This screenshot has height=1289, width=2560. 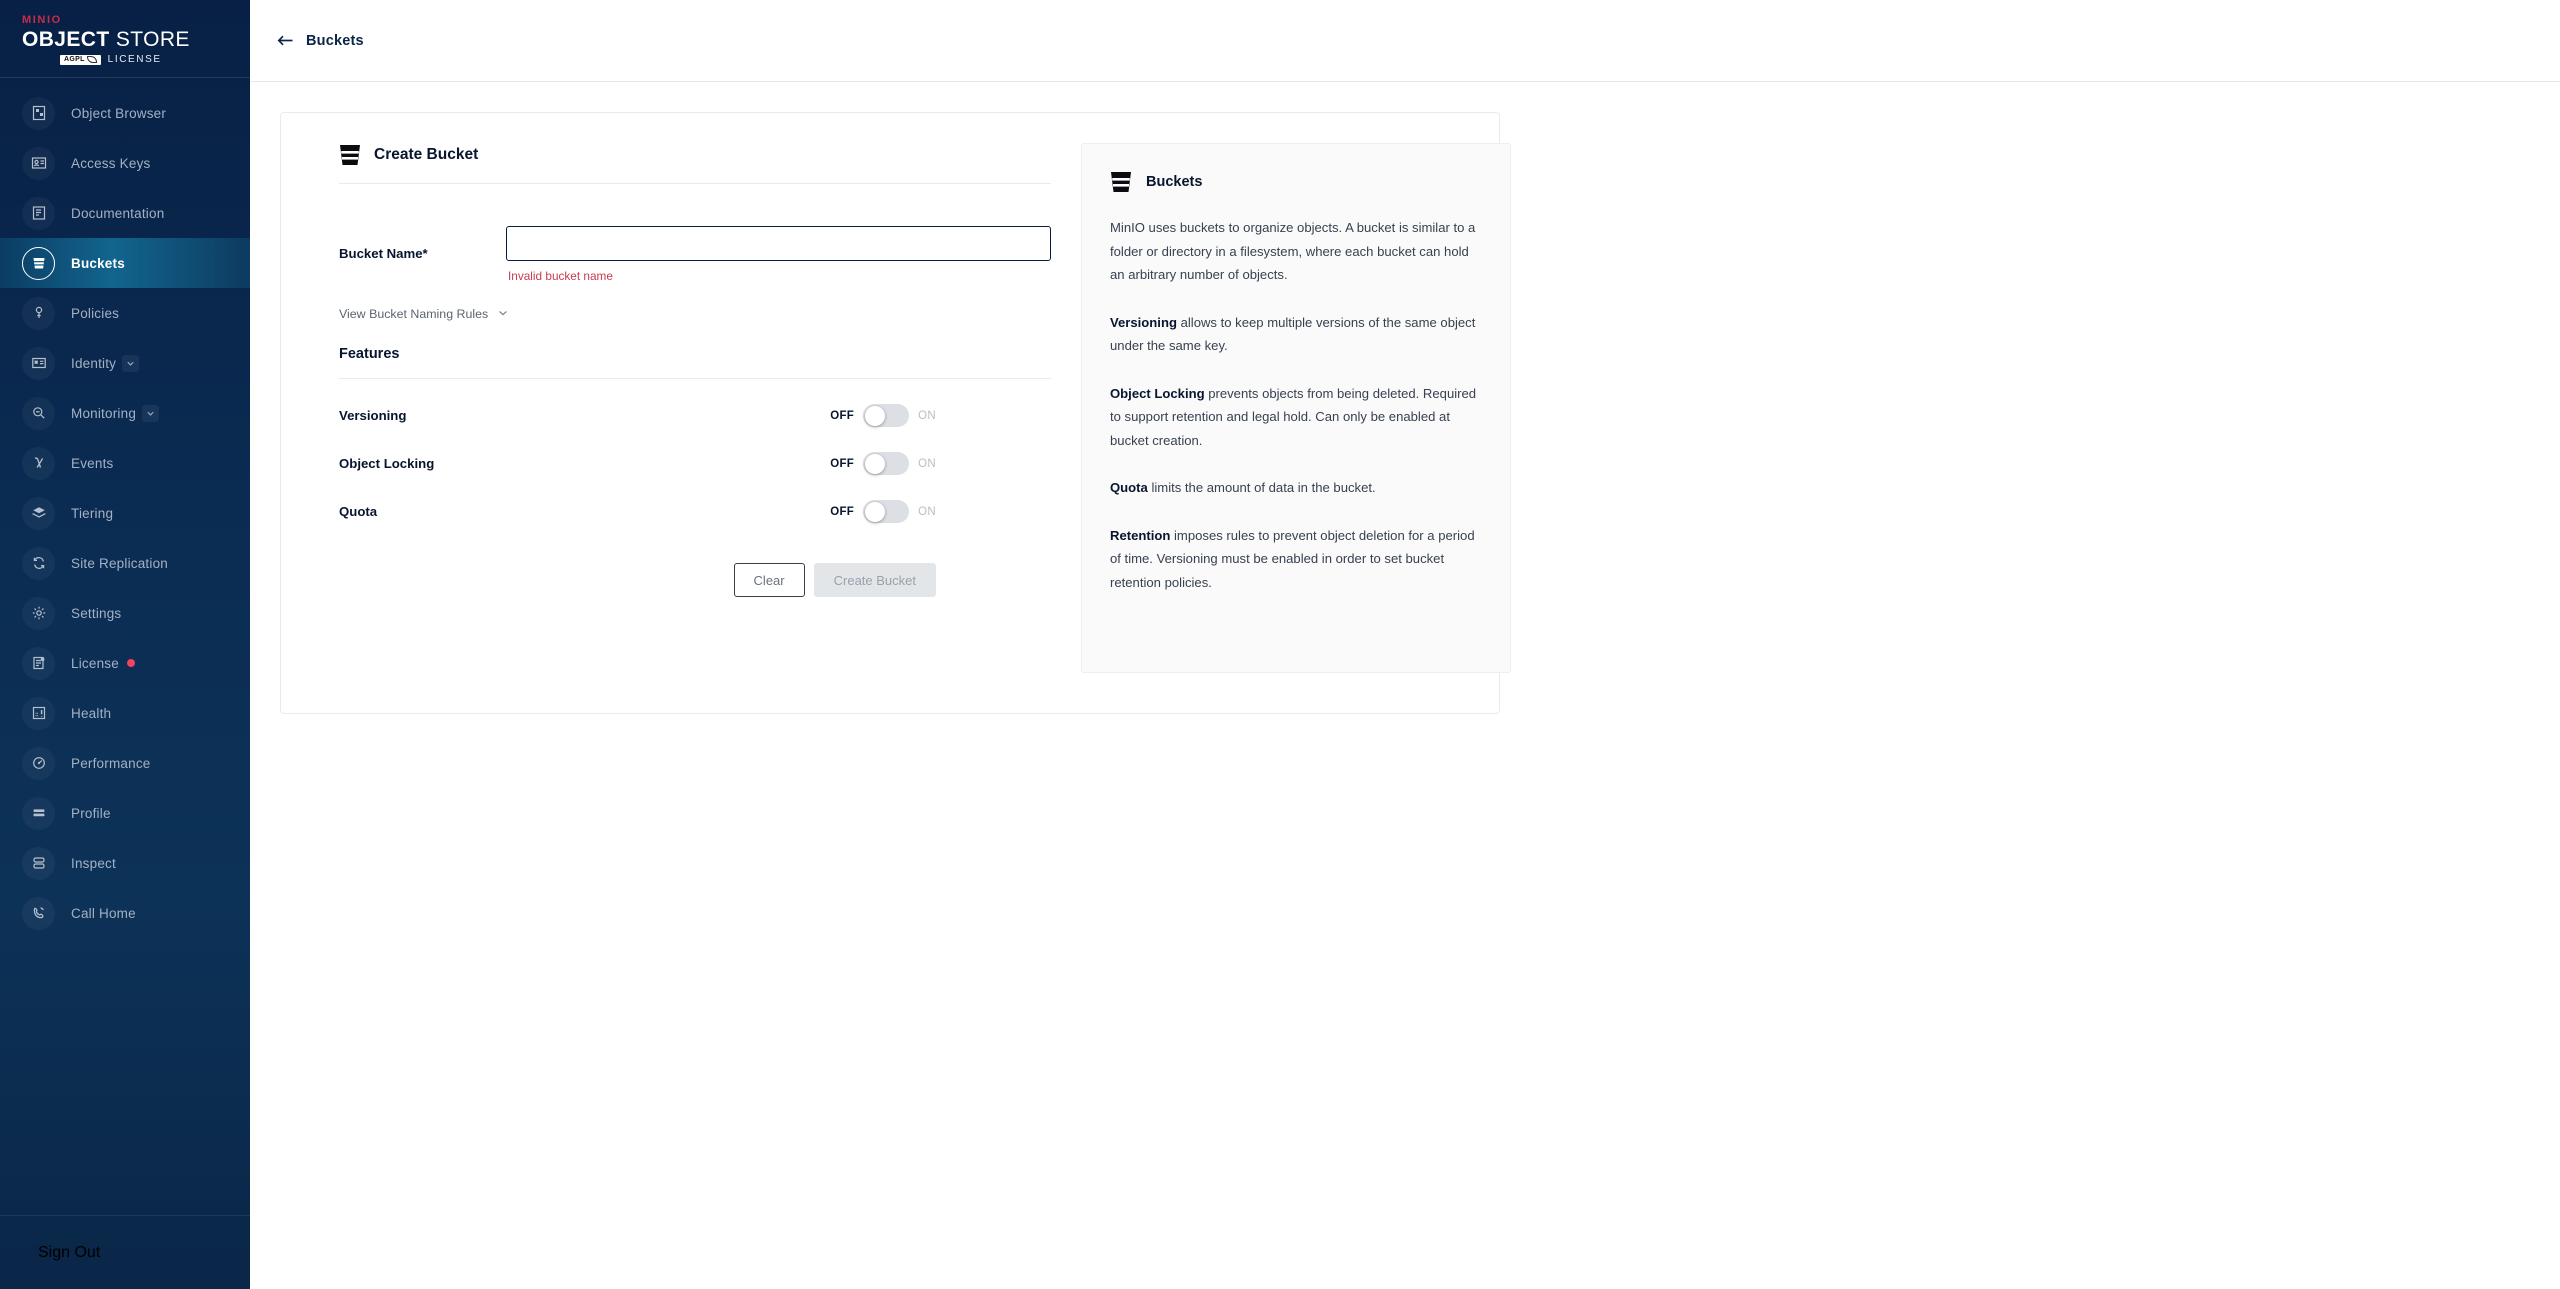 What do you see at coordinates (38, 563) in the screenshot?
I see `site-replication-icon` at bounding box center [38, 563].